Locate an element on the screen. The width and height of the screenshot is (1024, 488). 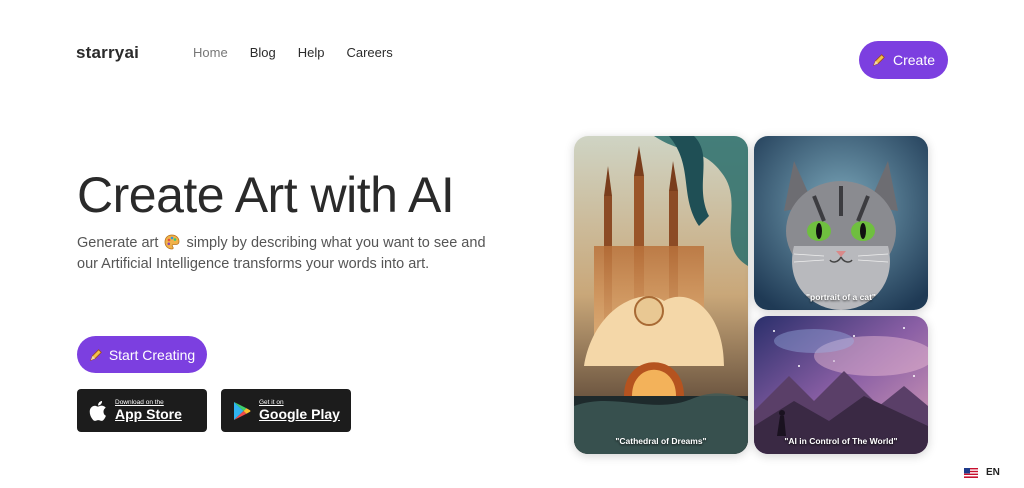
create-button-label: Create is located at coordinates (914, 60).